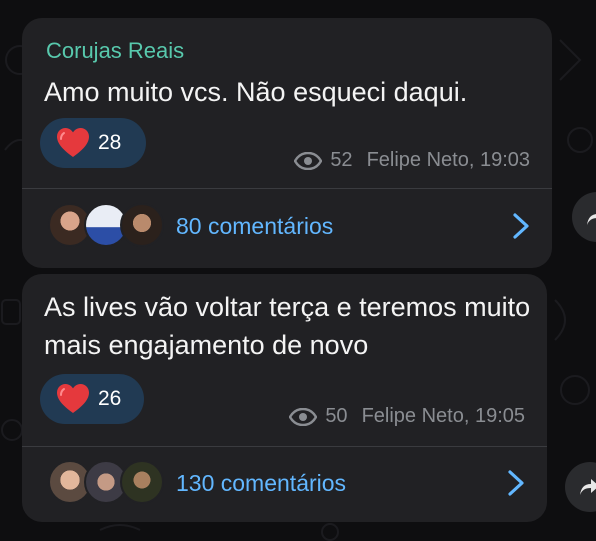 Image resolution: width=596 pixels, height=541 pixels. What do you see at coordinates (110, 398) in the screenshot?
I see `reaction-count: 26` at bounding box center [110, 398].